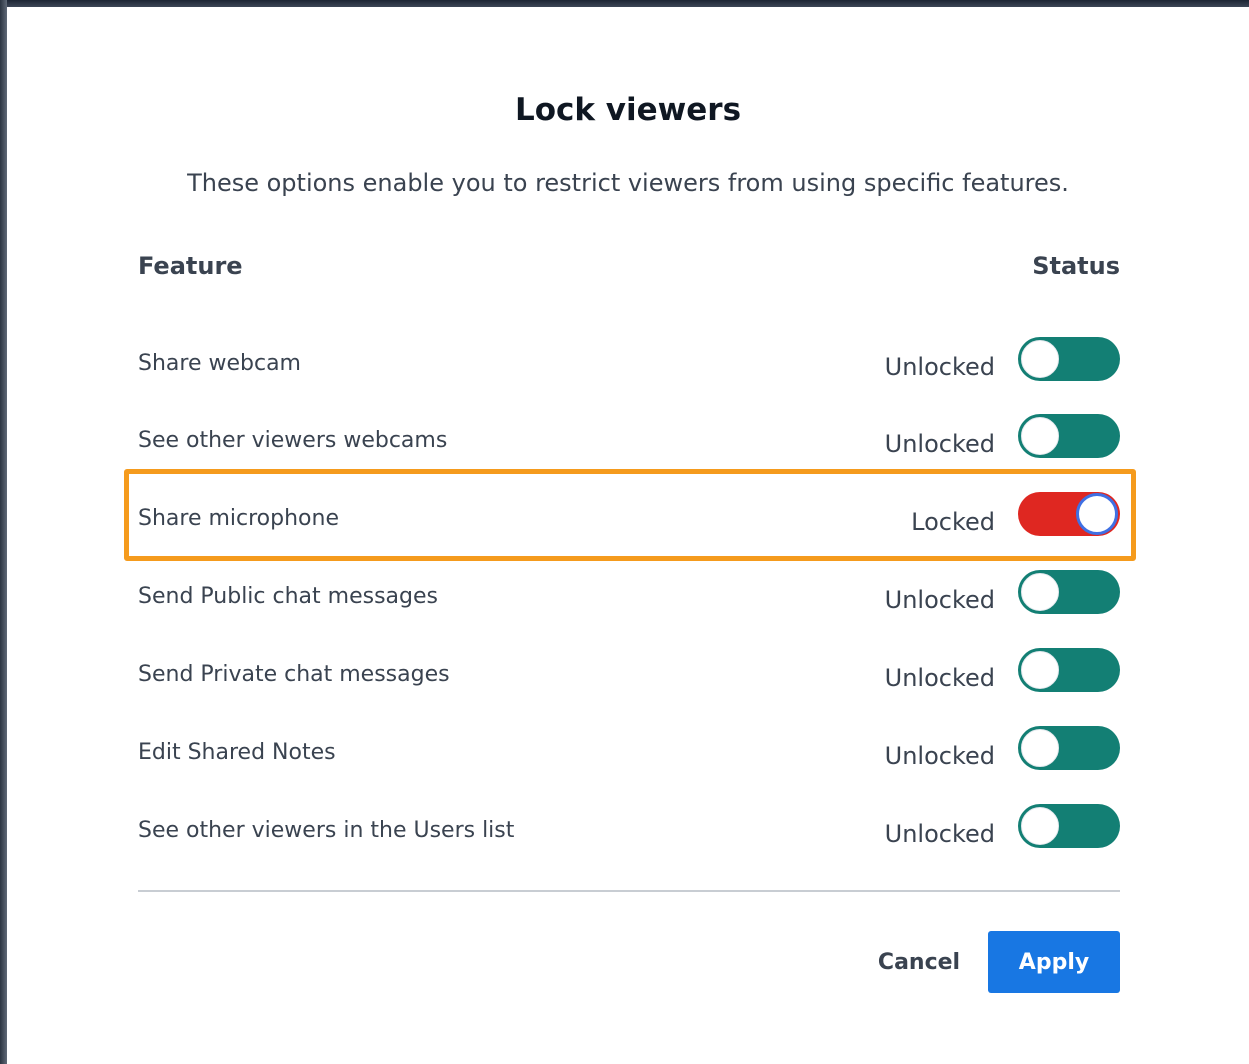 The width and height of the screenshot is (1249, 1064). Describe the element at coordinates (624, 3) in the screenshot. I see `background-edge-top` at that location.